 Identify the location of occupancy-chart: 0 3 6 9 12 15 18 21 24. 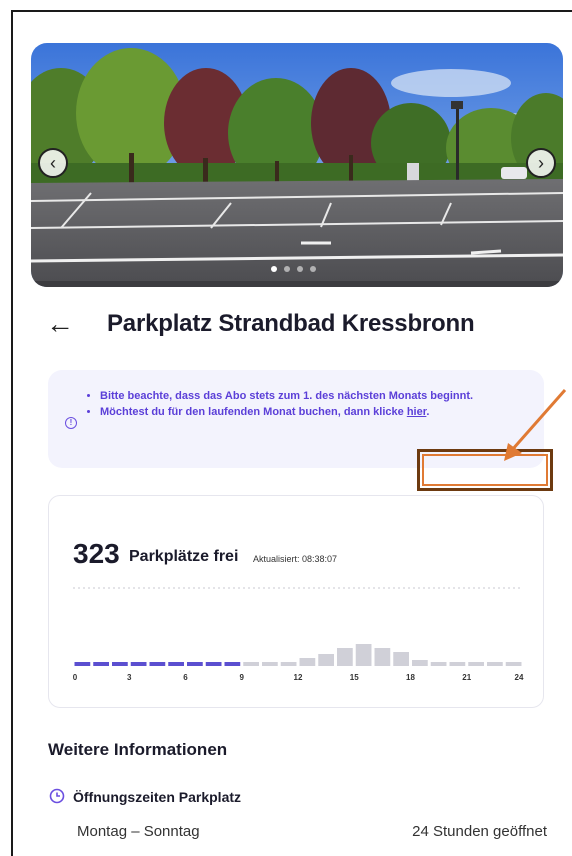
(298, 634).